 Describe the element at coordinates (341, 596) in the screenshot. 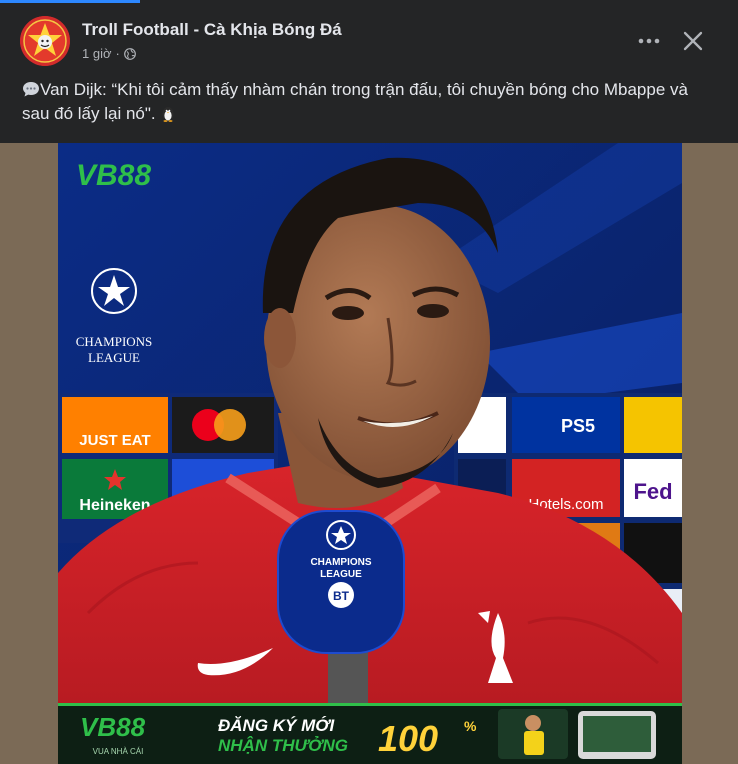

I see `svg-text: BT` at that location.